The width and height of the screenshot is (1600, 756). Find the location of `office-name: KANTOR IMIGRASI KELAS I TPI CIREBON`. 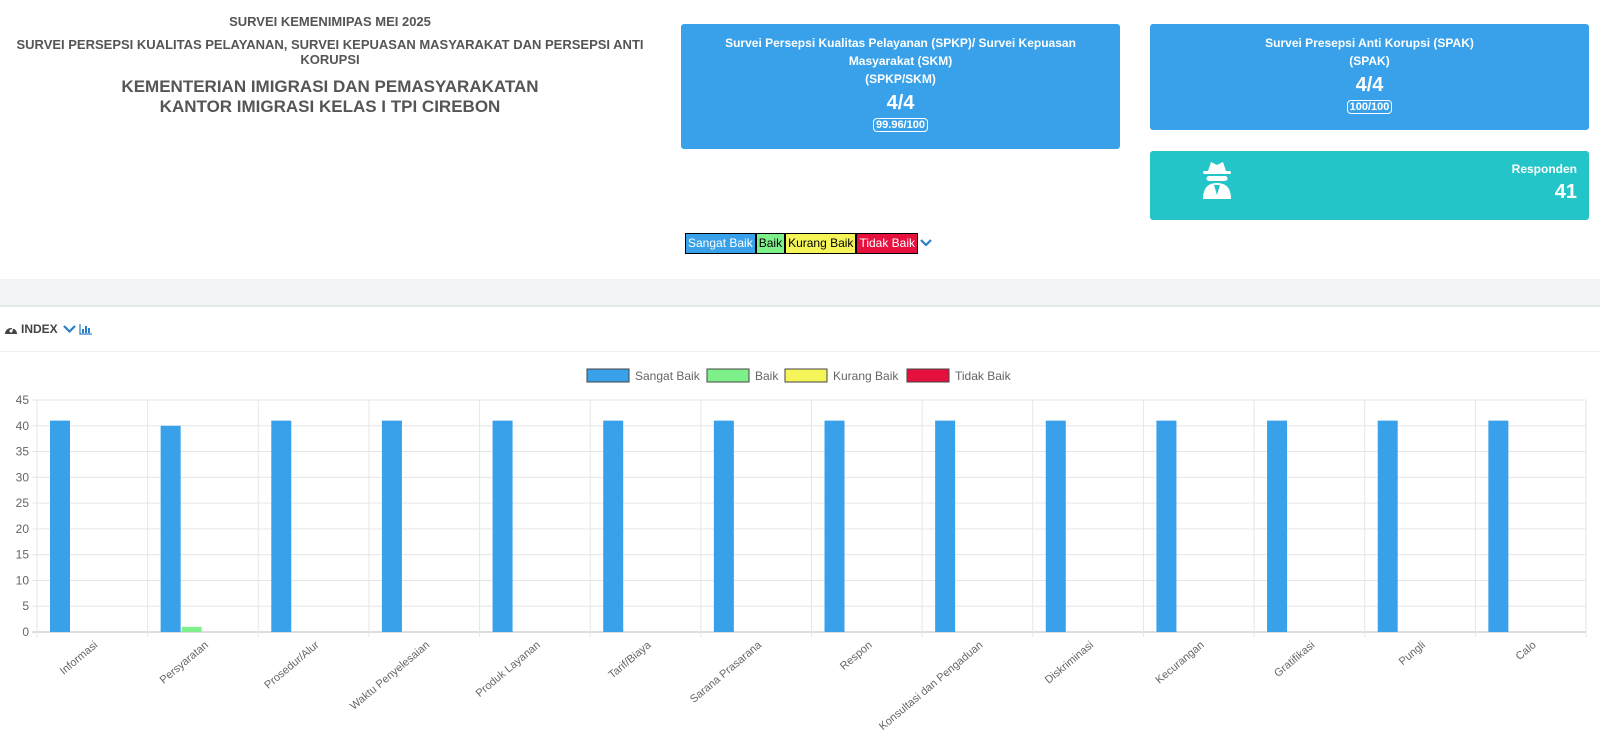

office-name: KANTOR IMIGRASI KELAS I TPI CIREBON is located at coordinates (330, 106).